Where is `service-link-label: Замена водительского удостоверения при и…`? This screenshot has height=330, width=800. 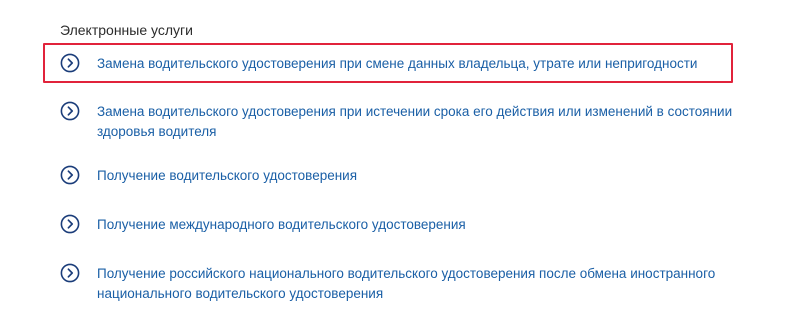
service-link-label: Замена водительского удостоверения при и… is located at coordinates (417, 122).